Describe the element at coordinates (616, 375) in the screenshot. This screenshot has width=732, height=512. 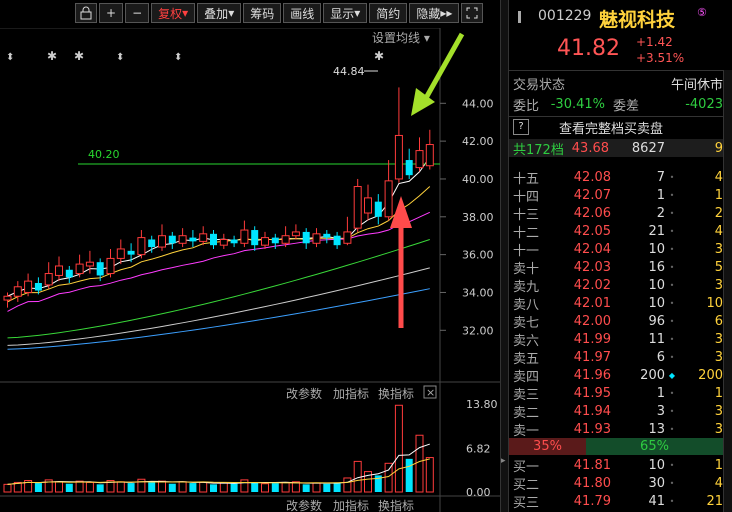
I see `ask-level-row: 卖四 41.96 200 ◆ 200` at that location.